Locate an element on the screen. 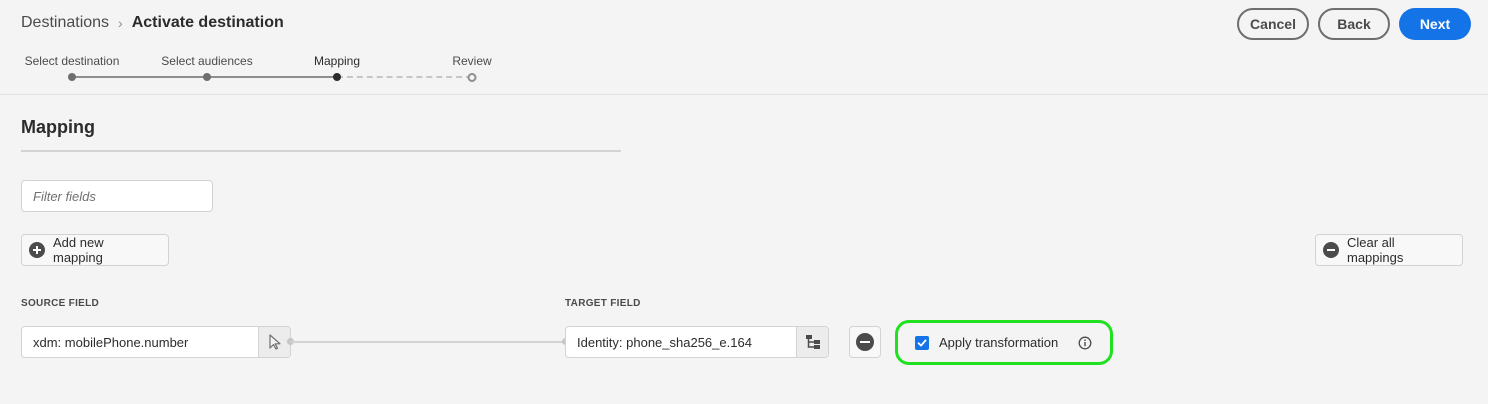 This screenshot has height=404, width=1488. clear-all-mappings-button: Clear all mappings is located at coordinates (1389, 250).